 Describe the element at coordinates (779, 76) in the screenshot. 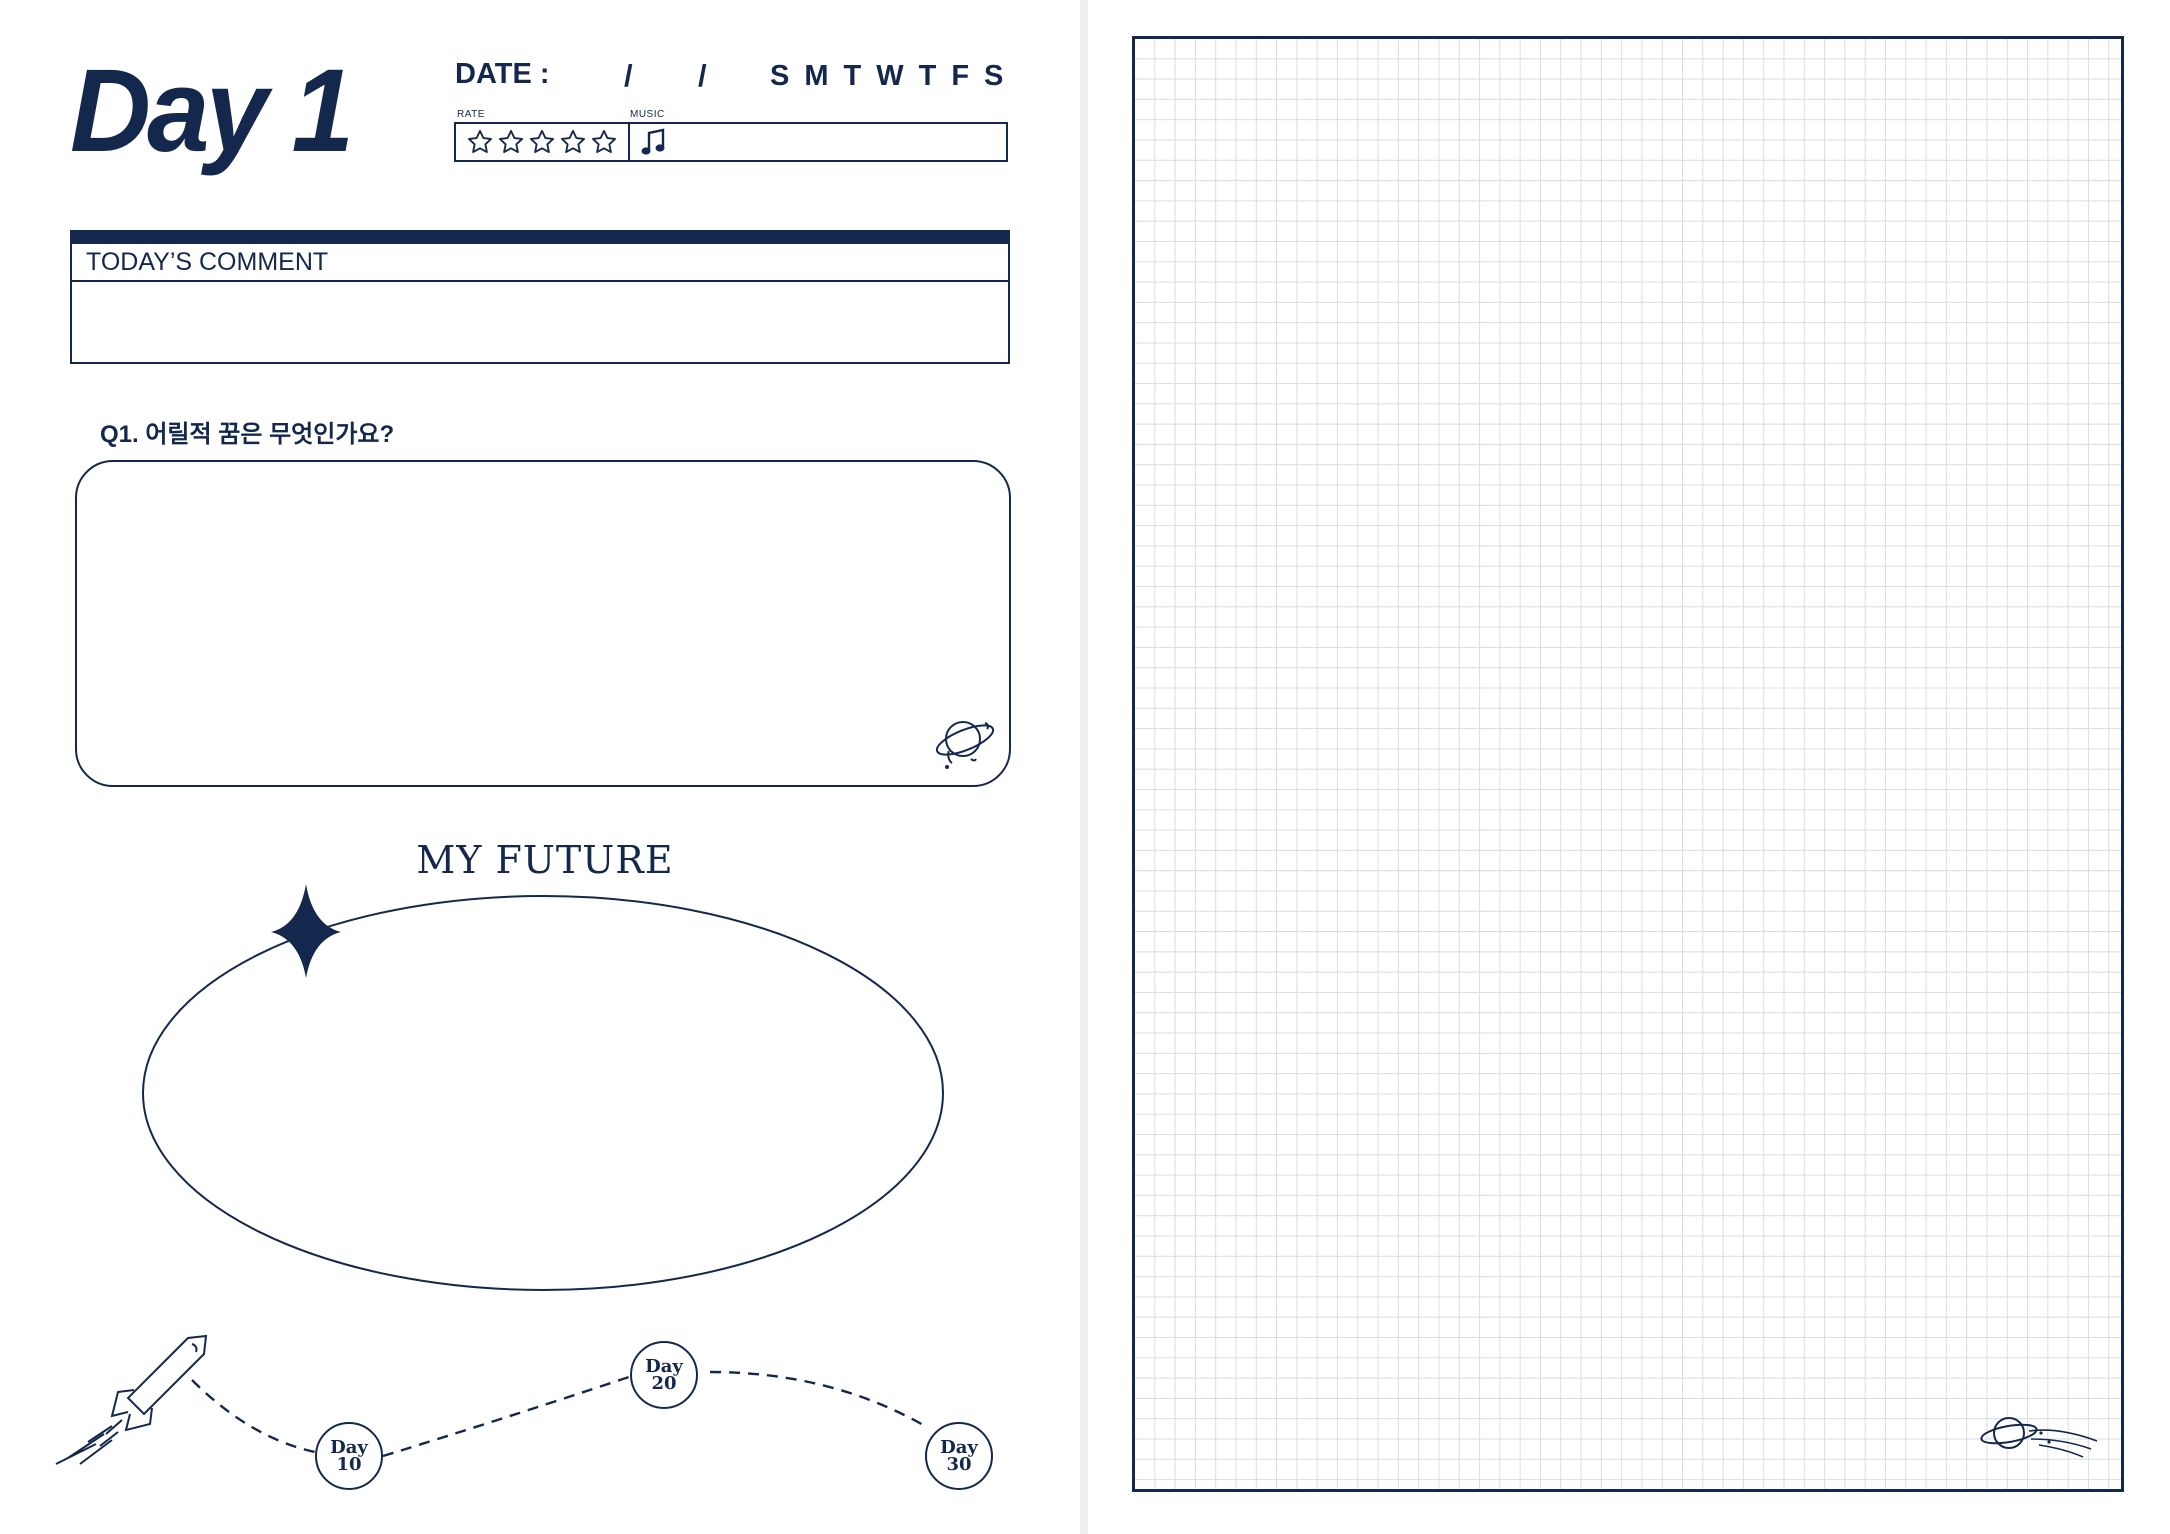

I see `weekday-sun: S` at that location.